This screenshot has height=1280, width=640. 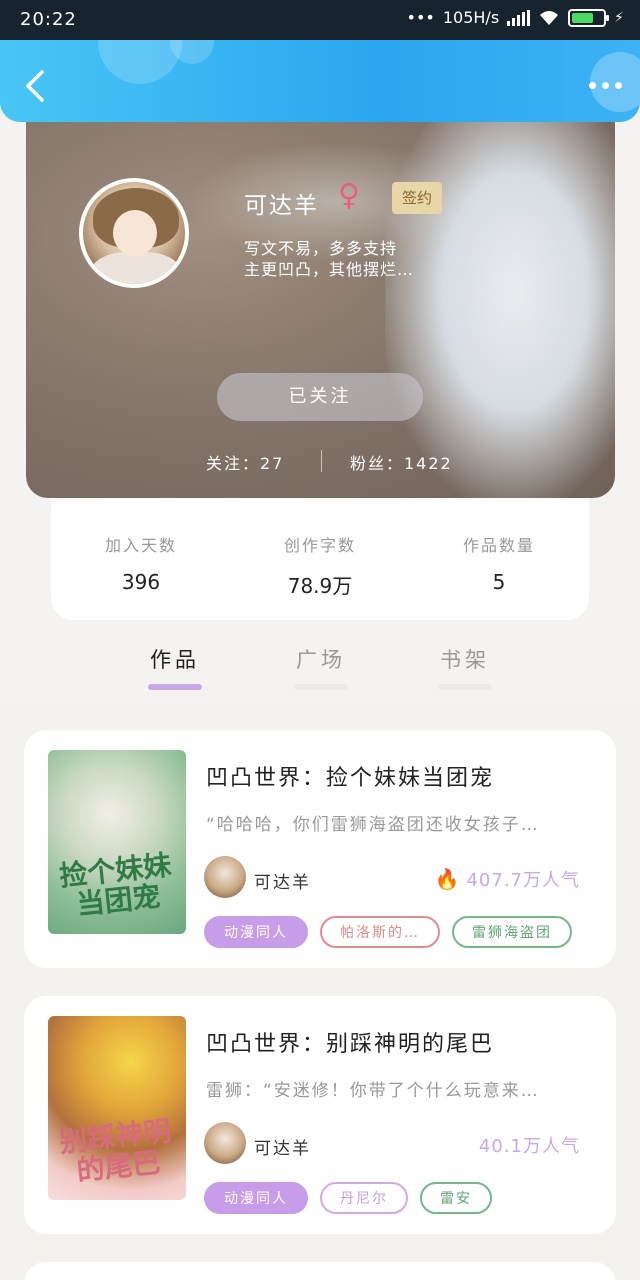 I want to click on stat-label: 加入天数, so click(x=140, y=545).